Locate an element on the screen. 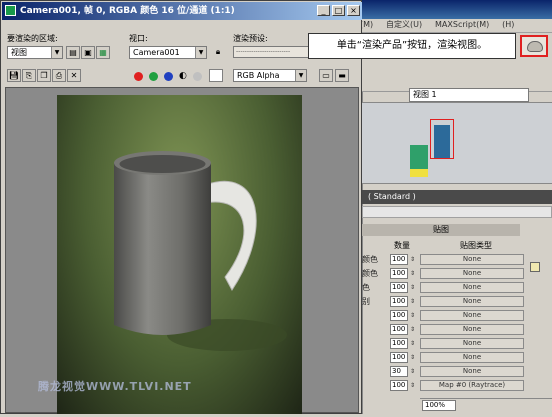  menu-item-customize: 自定义(U) is located at coordinates (404, 24).